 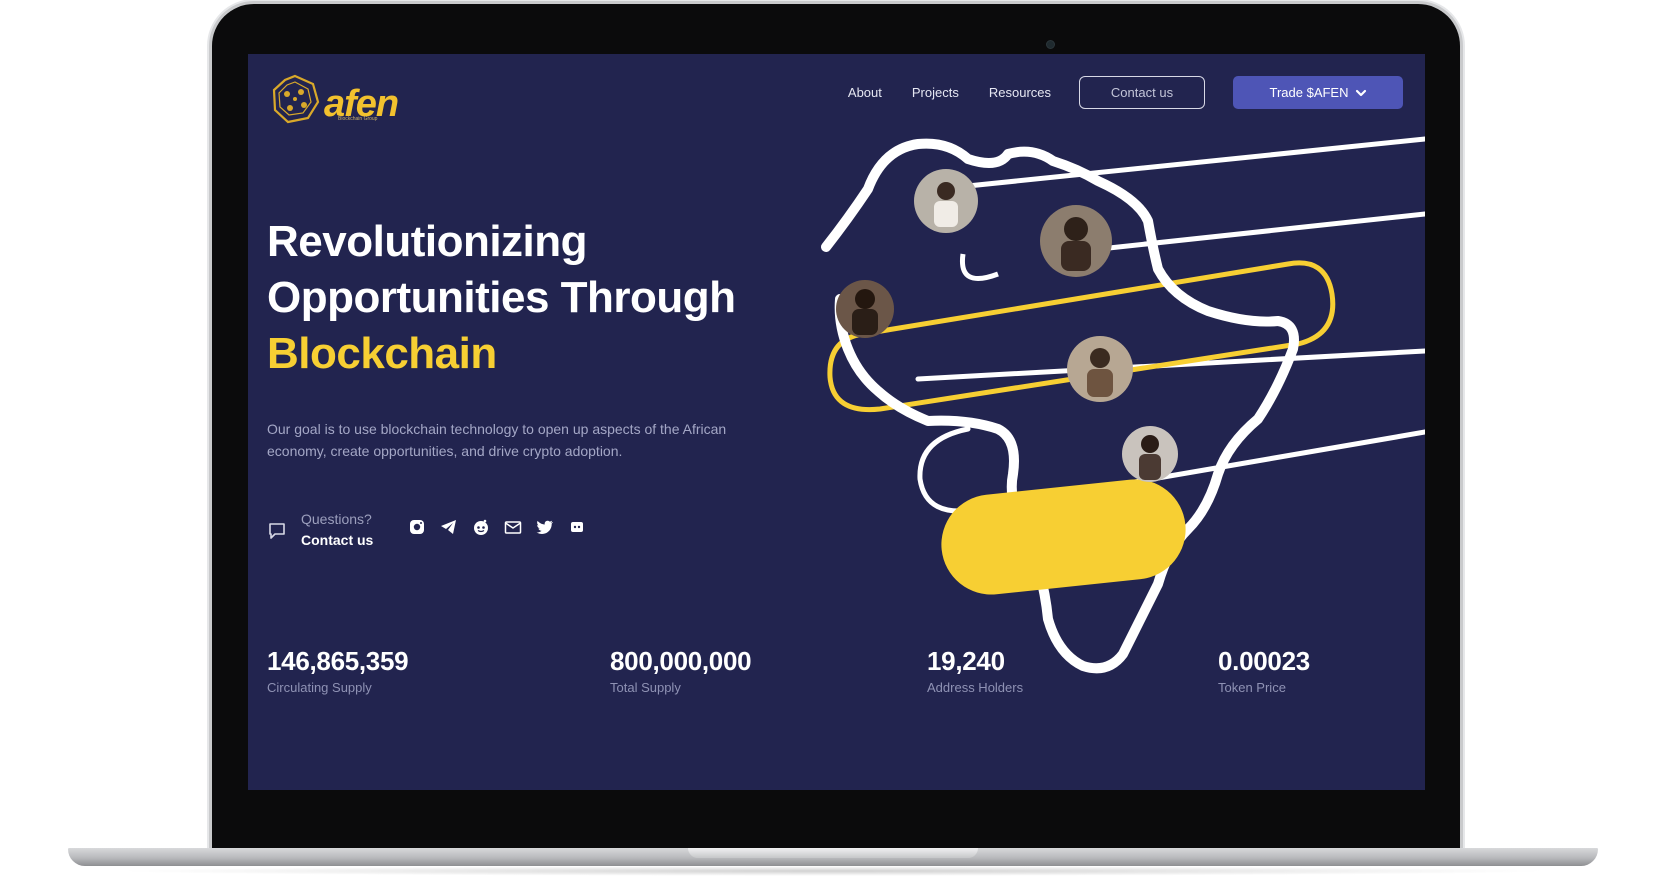 What do you see at coordinates (338, 661) in the screenshot?
I see `stat-value: 146,865,359` at bounding box center [338, 661].